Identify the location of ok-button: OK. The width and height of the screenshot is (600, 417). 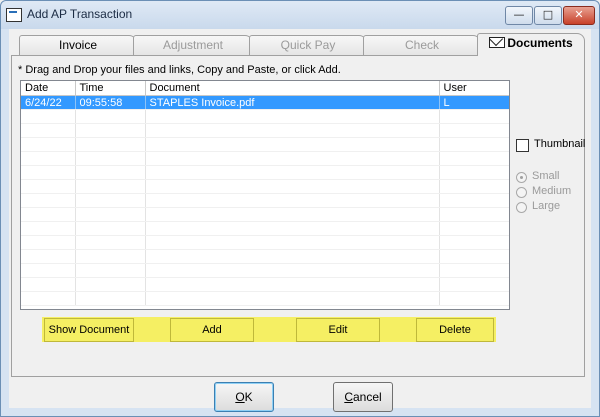
(244, 397).